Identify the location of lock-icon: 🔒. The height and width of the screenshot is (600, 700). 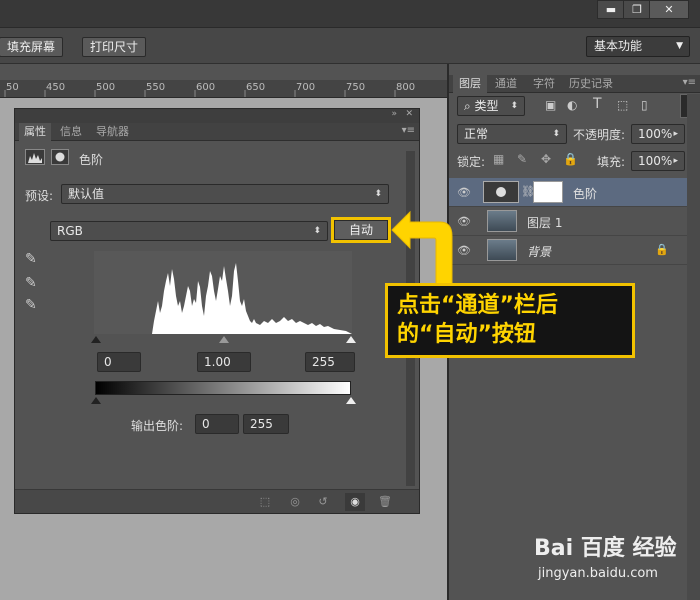
(662, 249).